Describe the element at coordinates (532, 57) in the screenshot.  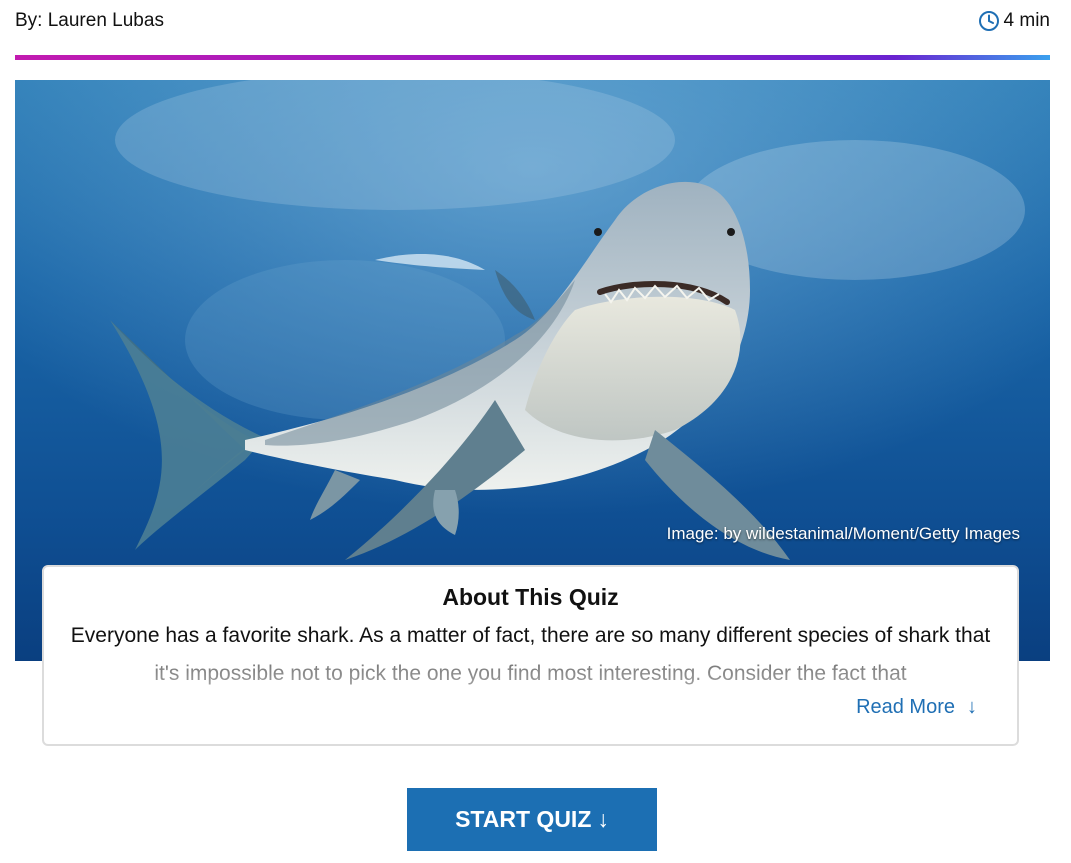
I see `accent-divider` at that location.